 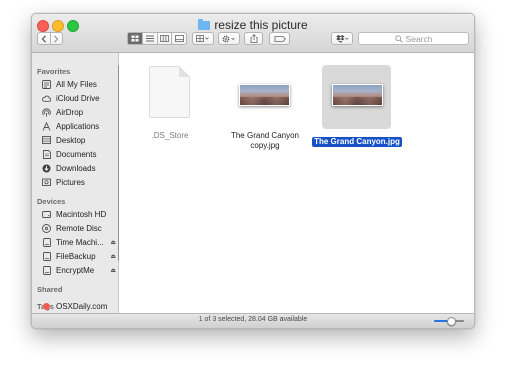 I want to click on action-button, so click(x=229, y=38).